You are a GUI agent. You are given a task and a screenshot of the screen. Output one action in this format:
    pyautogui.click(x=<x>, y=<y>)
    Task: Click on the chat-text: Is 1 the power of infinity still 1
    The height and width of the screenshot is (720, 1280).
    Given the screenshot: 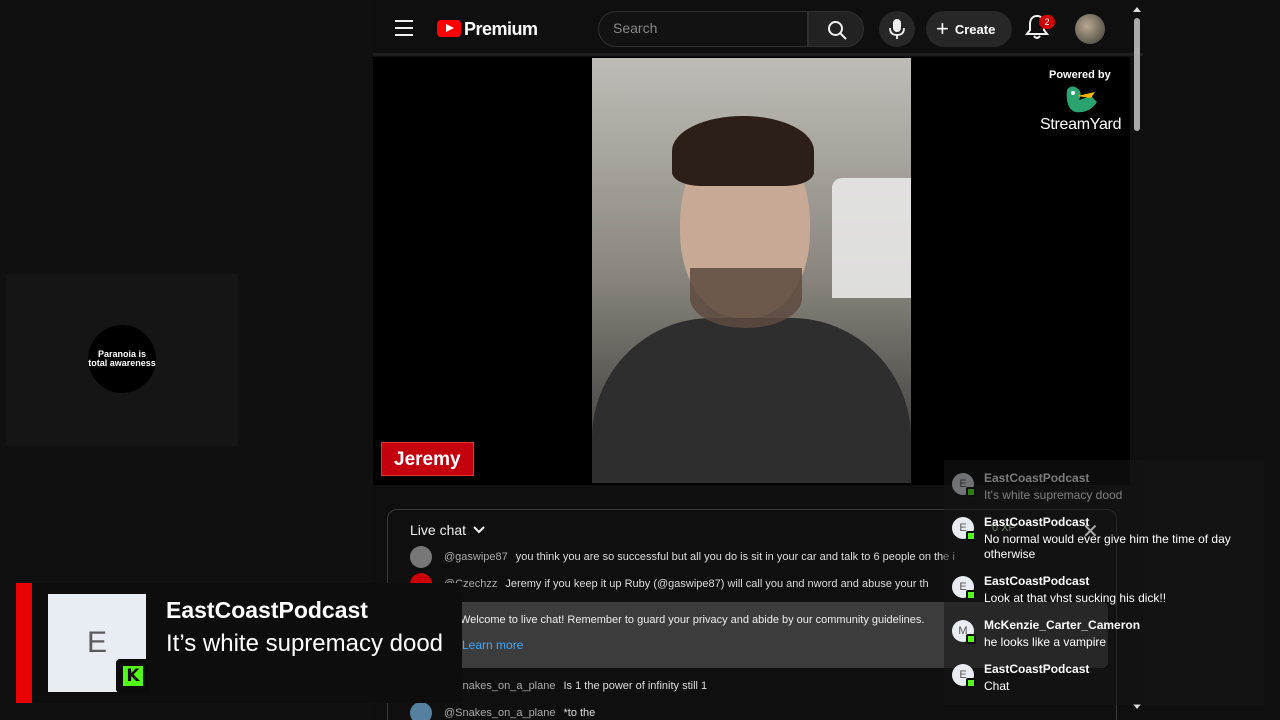 What is the action you would take?
    pyautogui.click(x=635, y=686)
    